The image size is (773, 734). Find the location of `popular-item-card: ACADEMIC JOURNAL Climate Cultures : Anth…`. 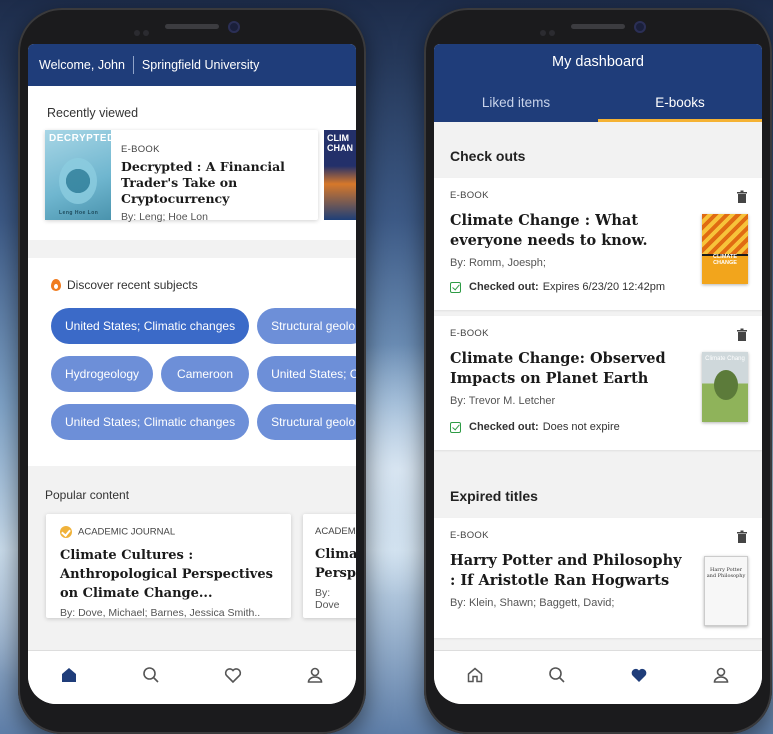

popular-item-card: ACADEMIC JOURNAL Climate Cultures : Anth… is located at coordinates (168, 566).